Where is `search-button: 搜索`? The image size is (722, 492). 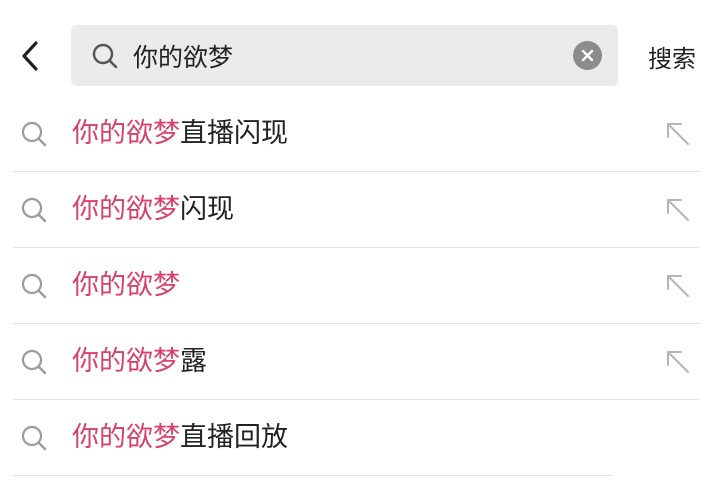 search-button: 搜索 is located at coordinates (672, 56).